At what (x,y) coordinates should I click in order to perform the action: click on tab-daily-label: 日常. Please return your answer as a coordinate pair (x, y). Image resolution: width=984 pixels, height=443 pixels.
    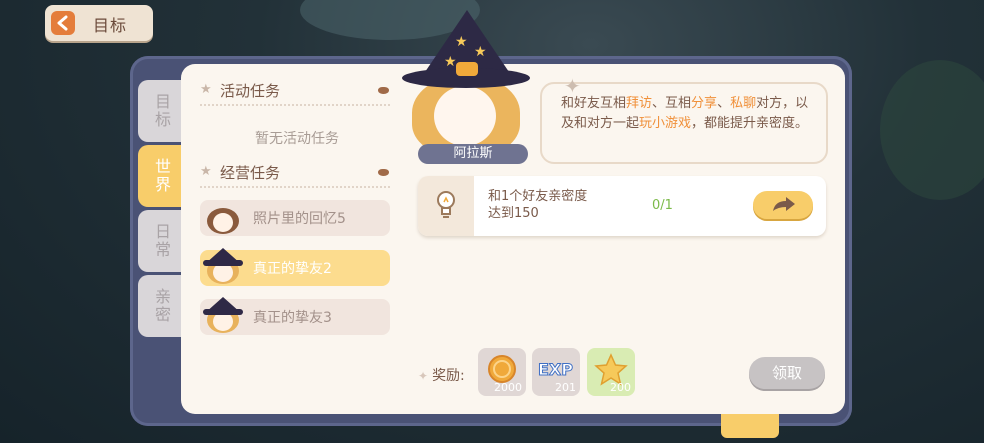
    Looking at the image, I should click on (161, 241).